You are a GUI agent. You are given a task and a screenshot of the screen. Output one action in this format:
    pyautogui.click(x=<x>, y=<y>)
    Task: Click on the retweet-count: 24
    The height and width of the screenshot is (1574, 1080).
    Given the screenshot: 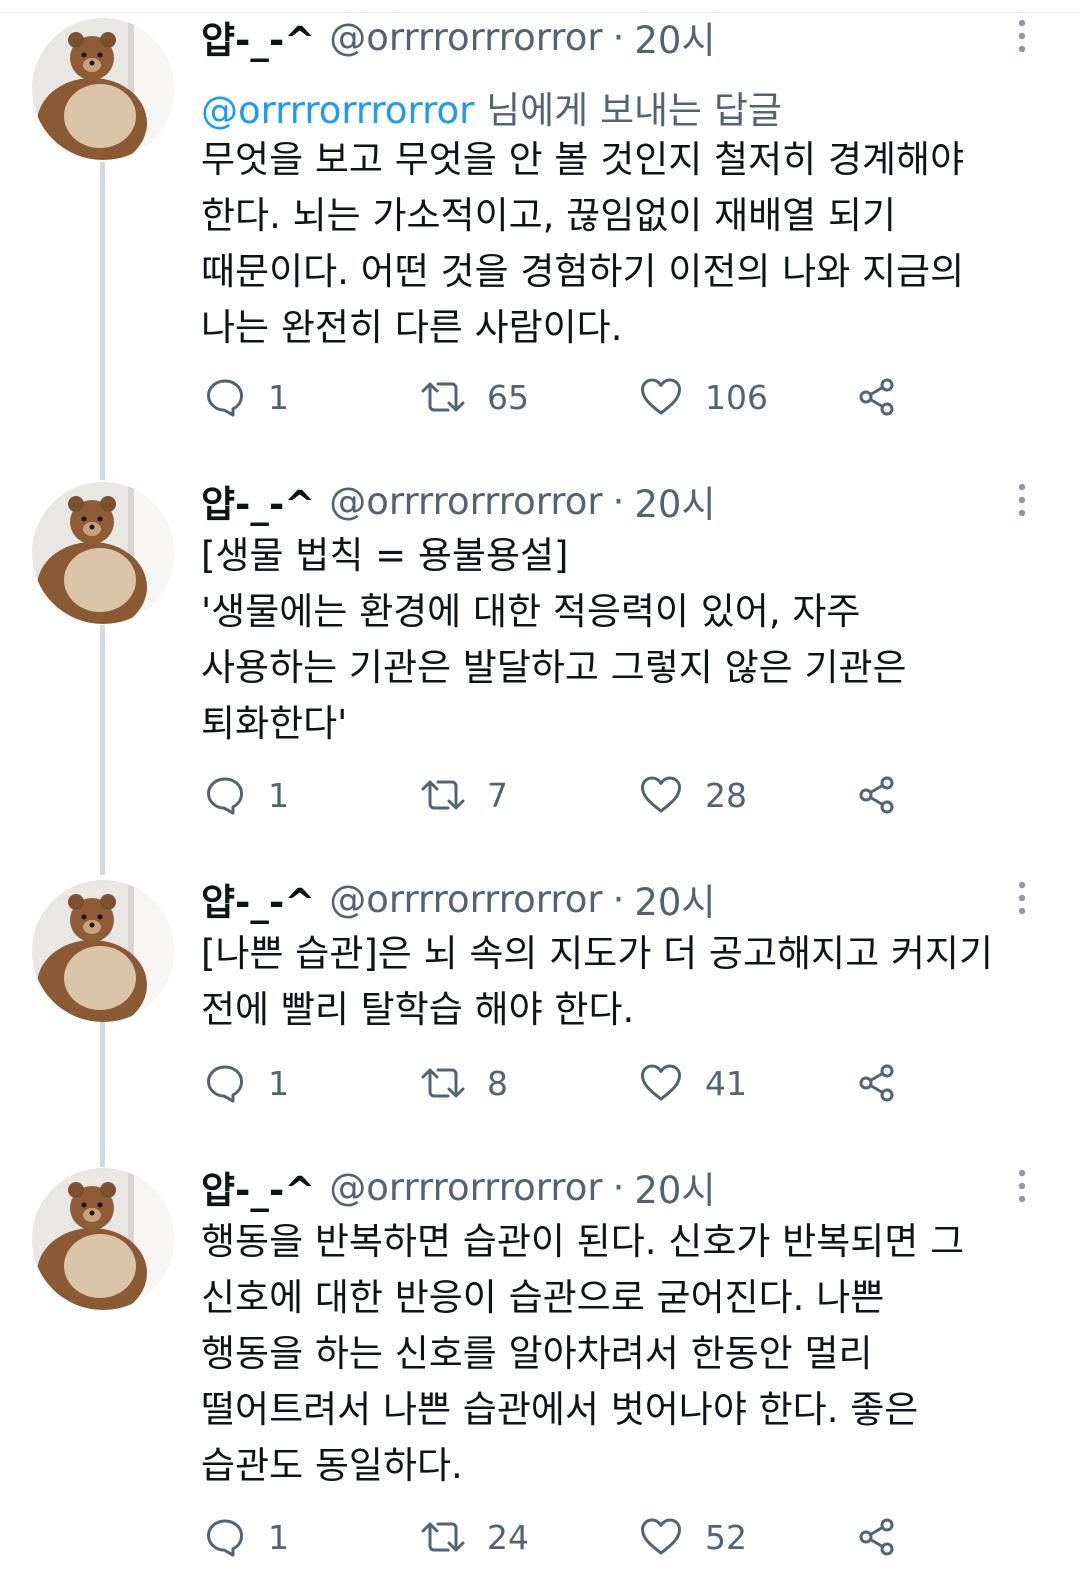 What is the action you would take?
    pyautogui.click(x=508, y=1537)
    